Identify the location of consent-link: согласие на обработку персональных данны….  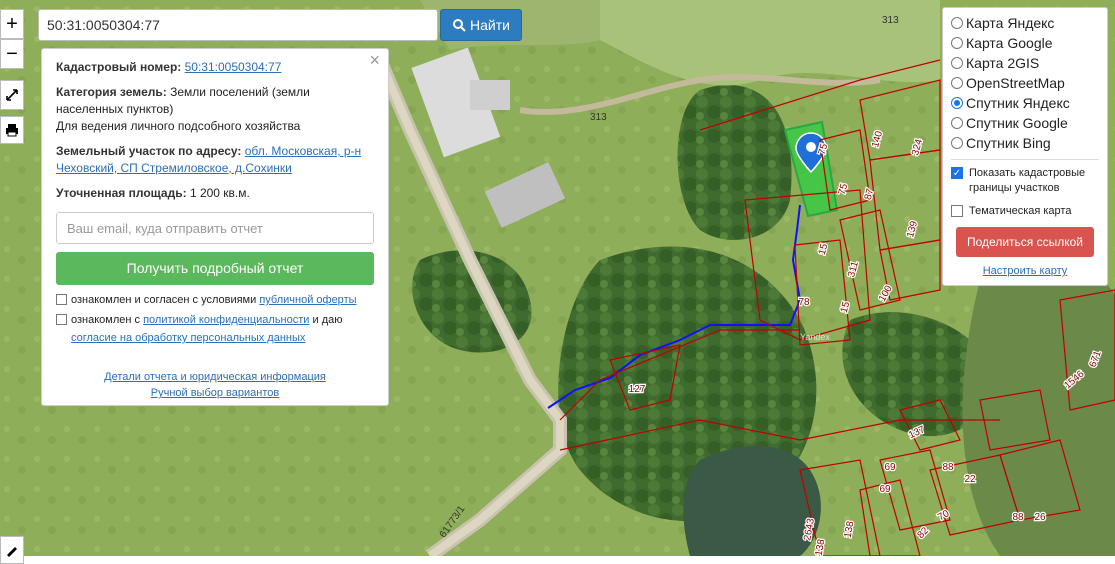
(188, 338).